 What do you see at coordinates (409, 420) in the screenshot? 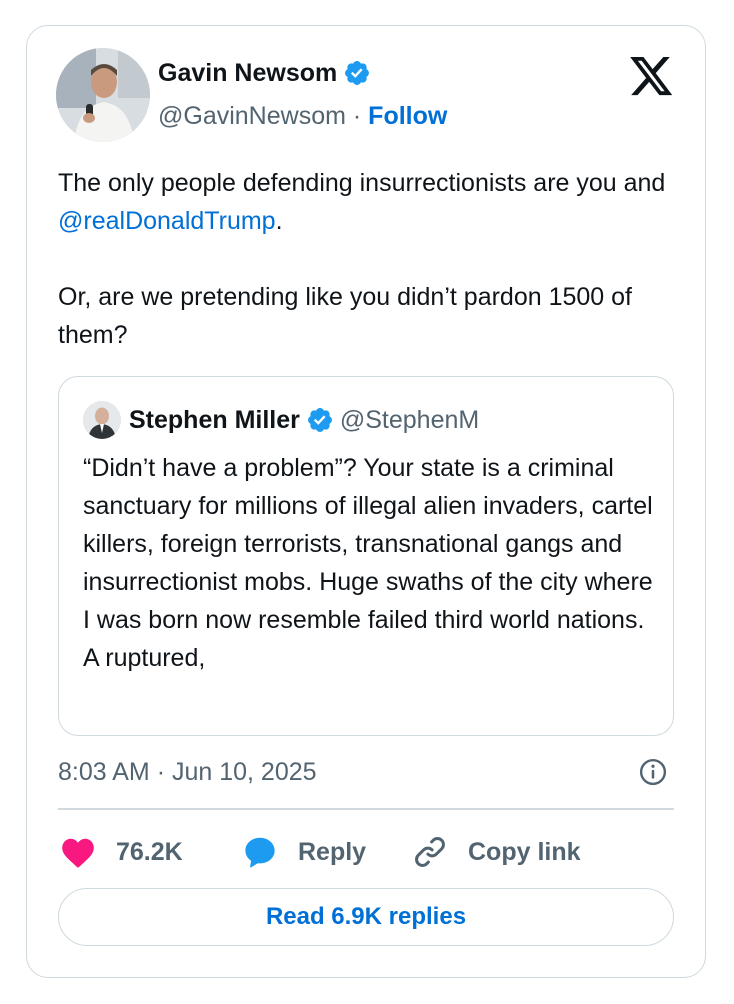
I see `quoted-author-handle: @StephenM` at bounding box center [409, 420].